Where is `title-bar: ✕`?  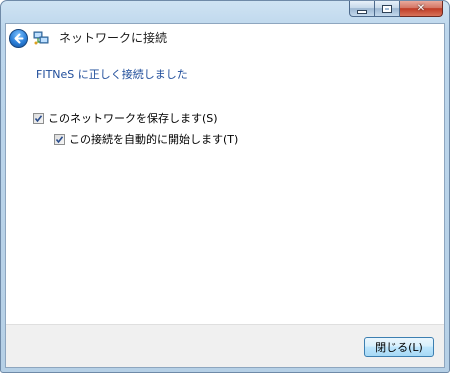
title-bar: ✕ is located at coordinates (225, 12).